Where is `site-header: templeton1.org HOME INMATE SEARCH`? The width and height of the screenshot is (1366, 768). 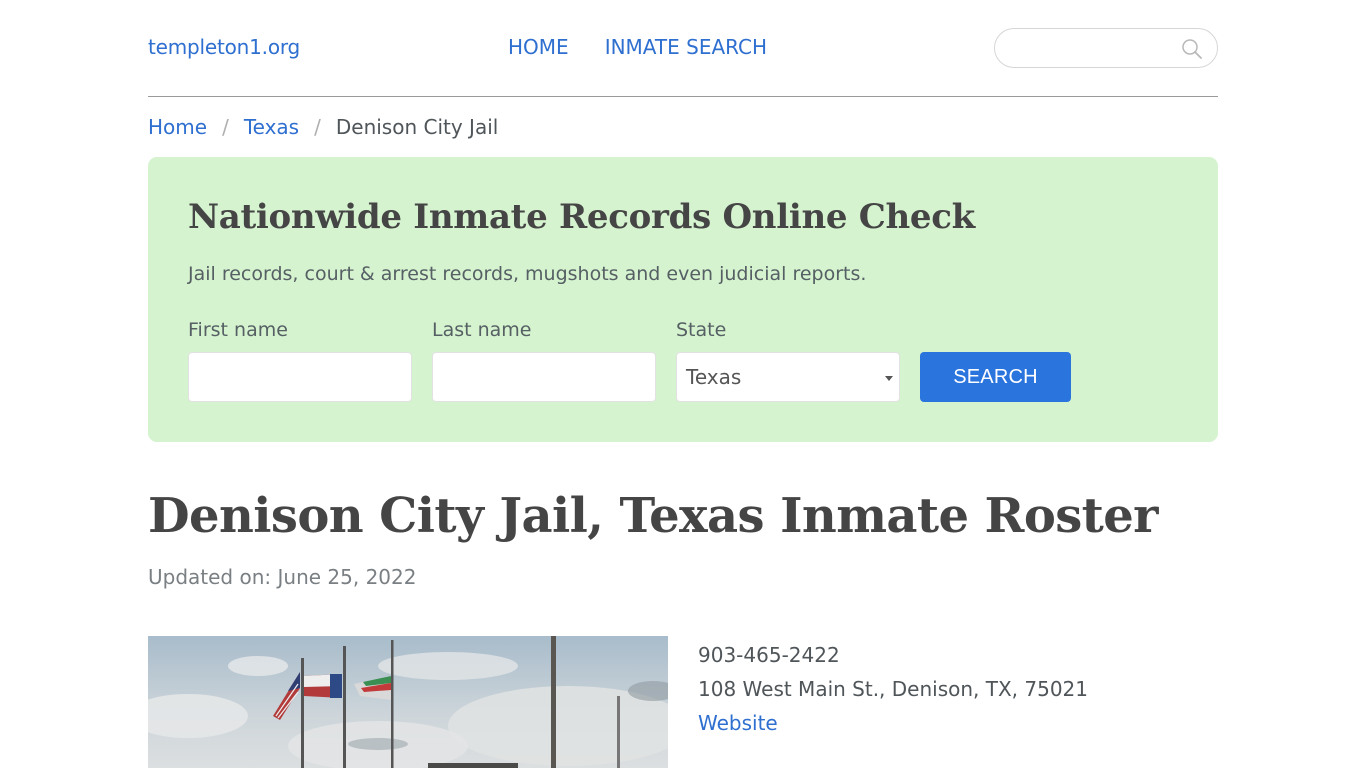
site-header: templeton1.org HOME INMATE SEARCH is located at coordinates (683, 48).